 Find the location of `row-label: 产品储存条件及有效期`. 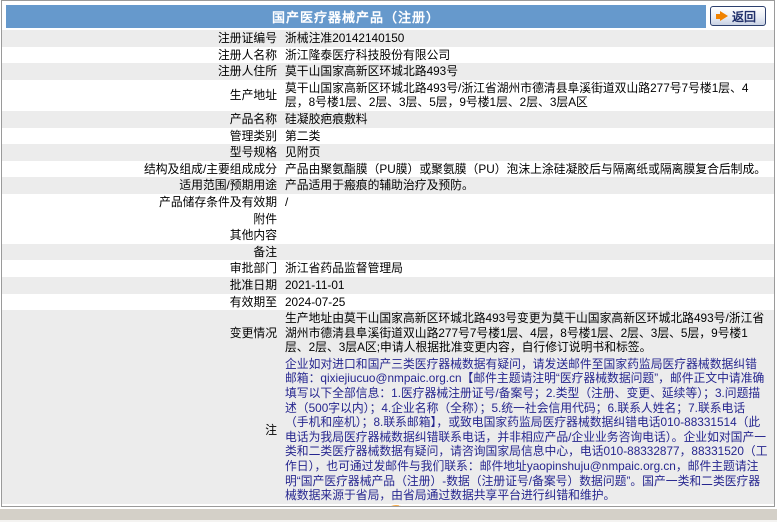

row-label: 产品储存条件及有效期 is located at coordinates (218, 201).